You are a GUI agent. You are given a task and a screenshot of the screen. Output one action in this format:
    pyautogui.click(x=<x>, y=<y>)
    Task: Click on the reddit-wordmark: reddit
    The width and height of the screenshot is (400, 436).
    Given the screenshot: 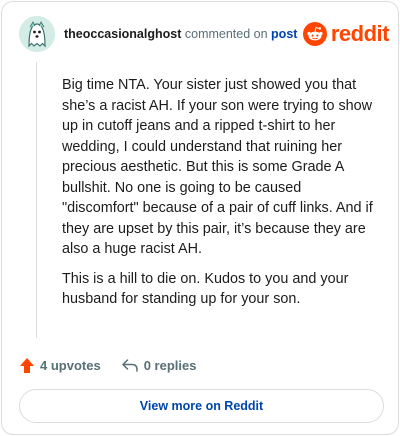 What is the action you would take?
    pyautogui.click(x=360, y=33)
    